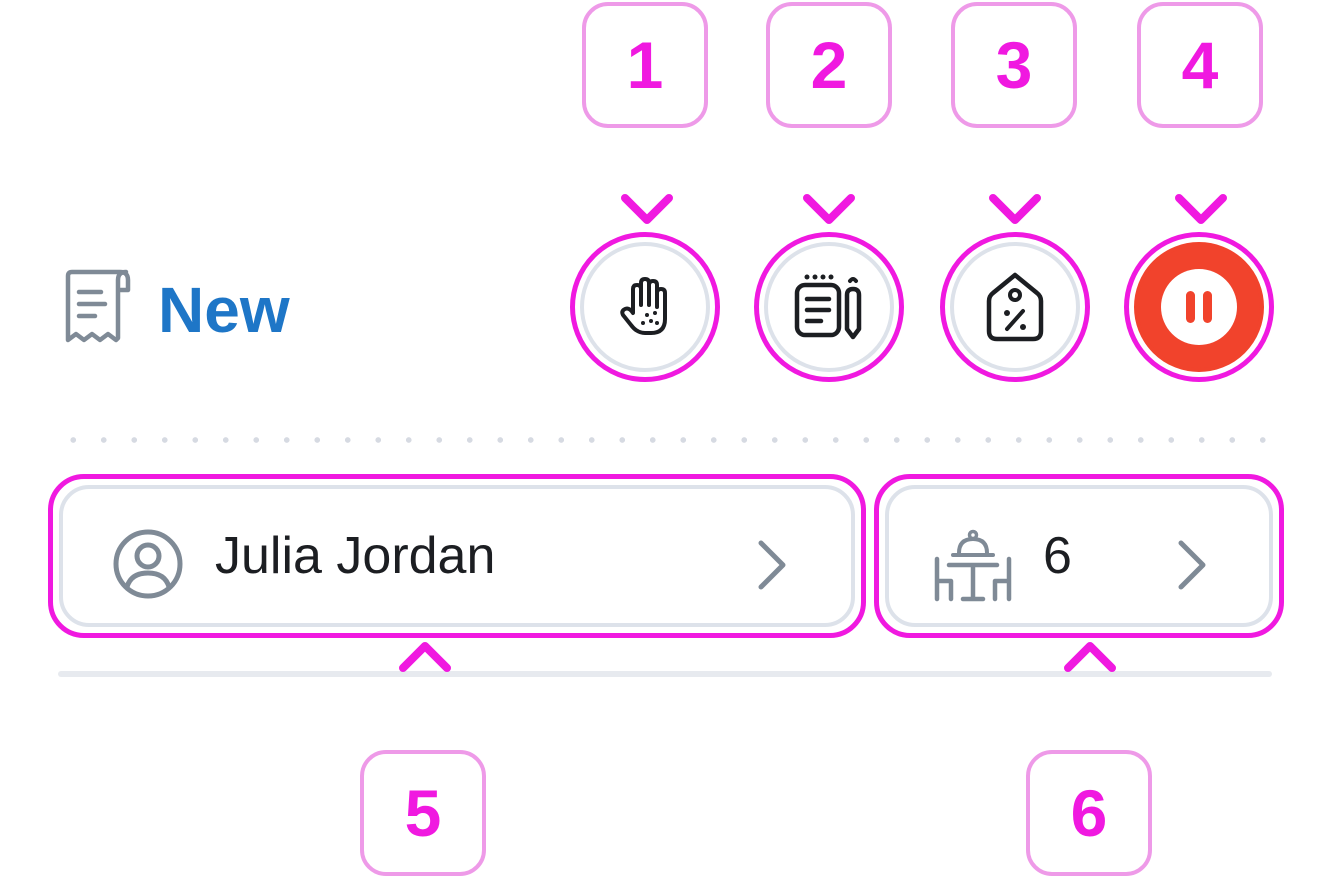  I want to click on callout-5: 5, so click(423, 813).